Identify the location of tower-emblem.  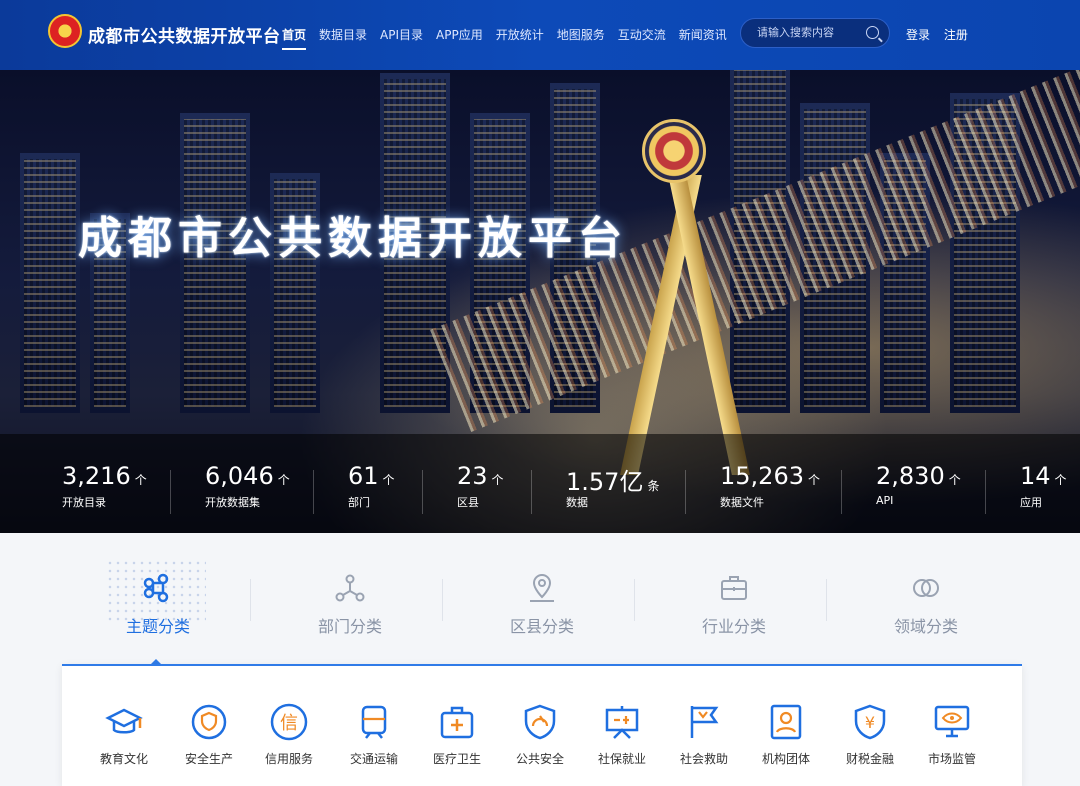
(674, 151).